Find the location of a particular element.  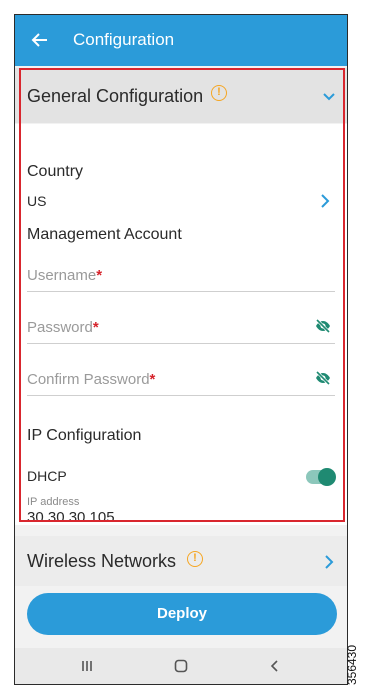

system-nav-bar is located at coordinates (181, 666).